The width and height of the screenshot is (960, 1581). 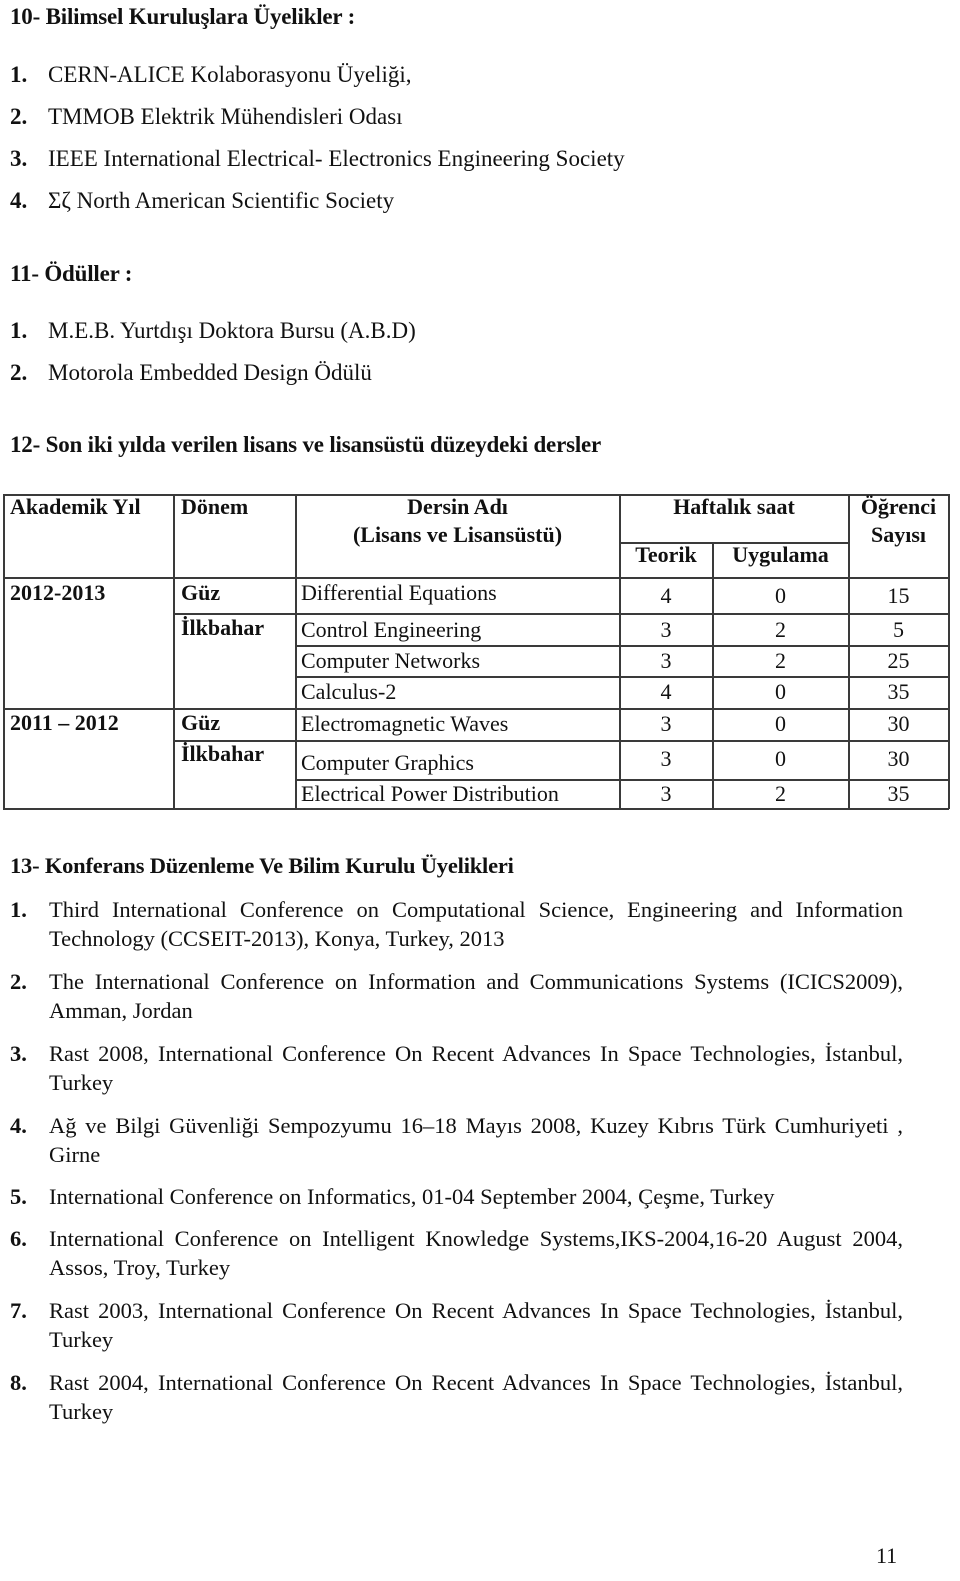 I want to click on student-count: 25, so click(x=898, y=660).